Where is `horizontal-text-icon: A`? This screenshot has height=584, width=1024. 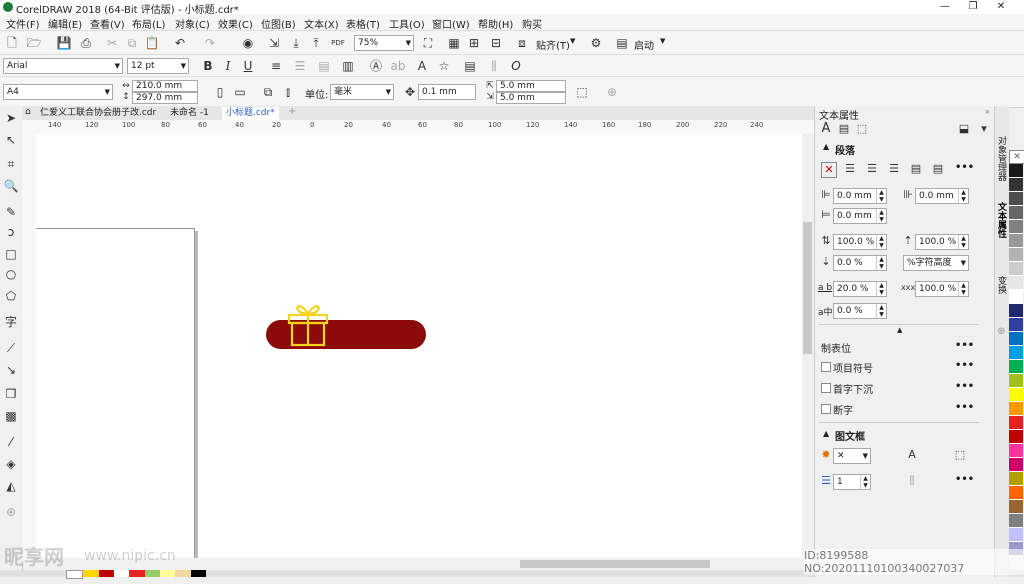
horizontal-text-icon: A is located at coordinates (422, 66).